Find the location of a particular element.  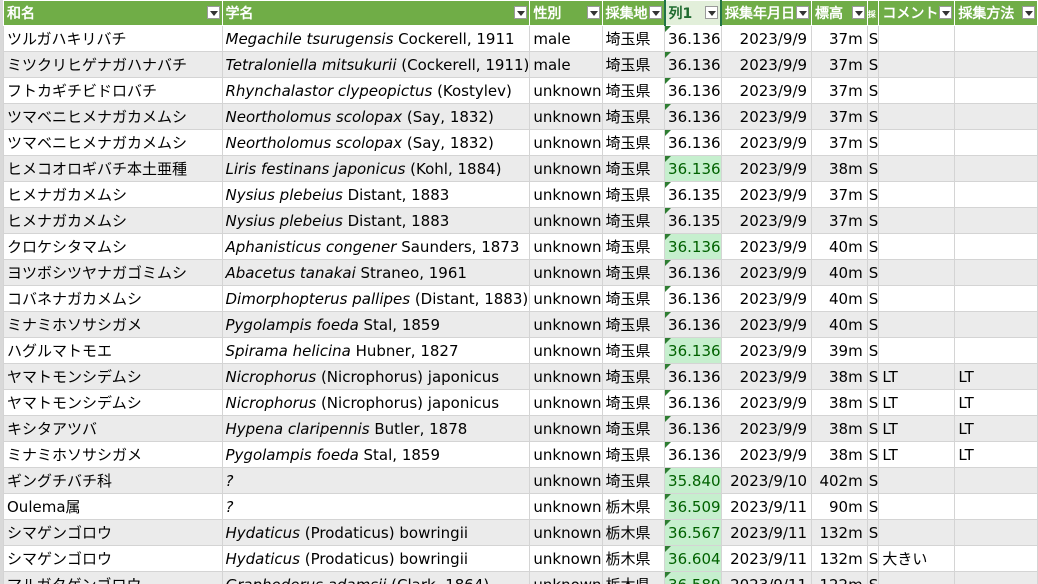

cell-sci-name: Abacetus tanakai Straneo, 1961 is located at coordinates (376, 272).